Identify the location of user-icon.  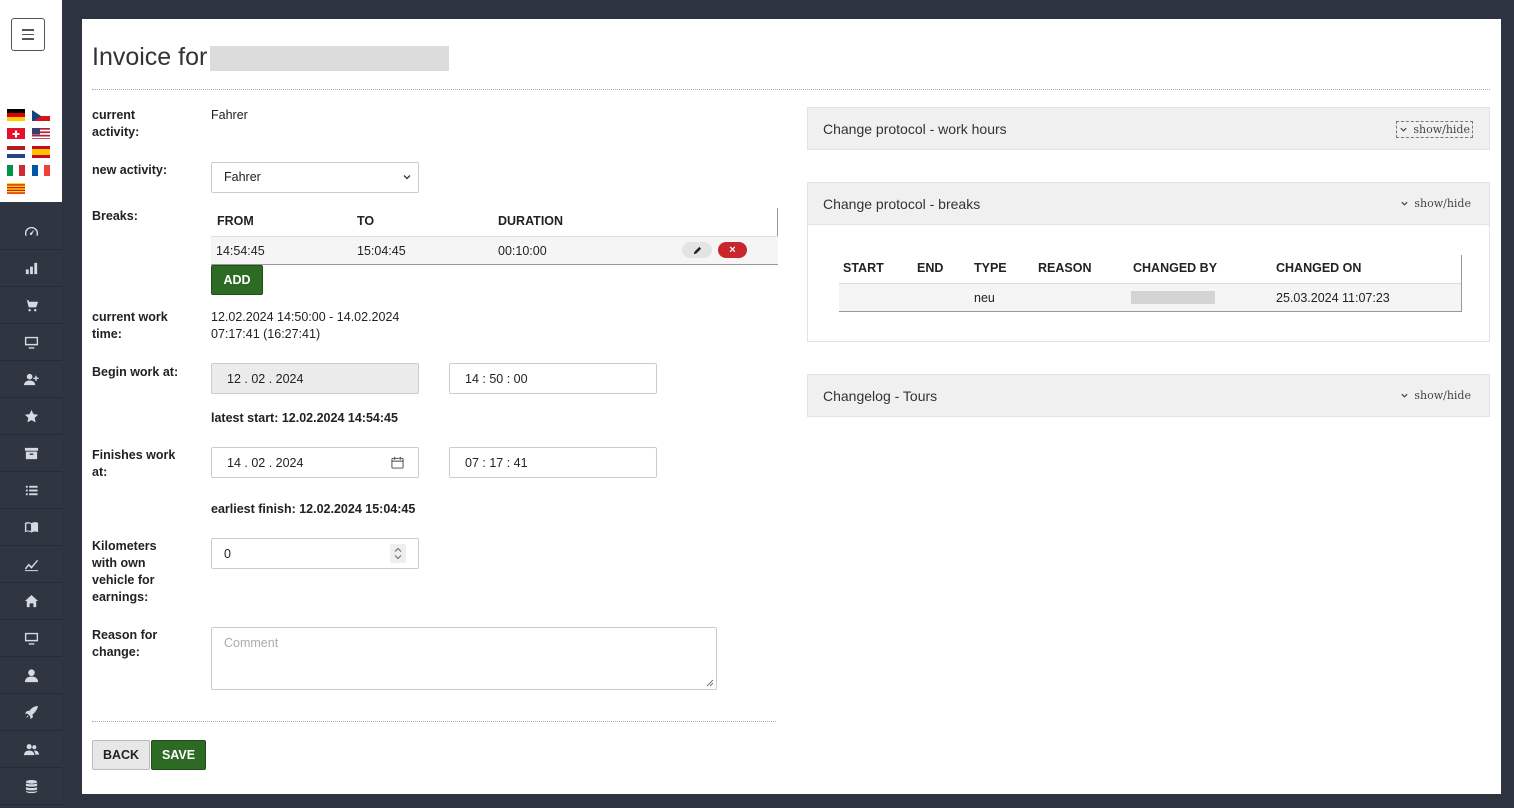
(31, 675).